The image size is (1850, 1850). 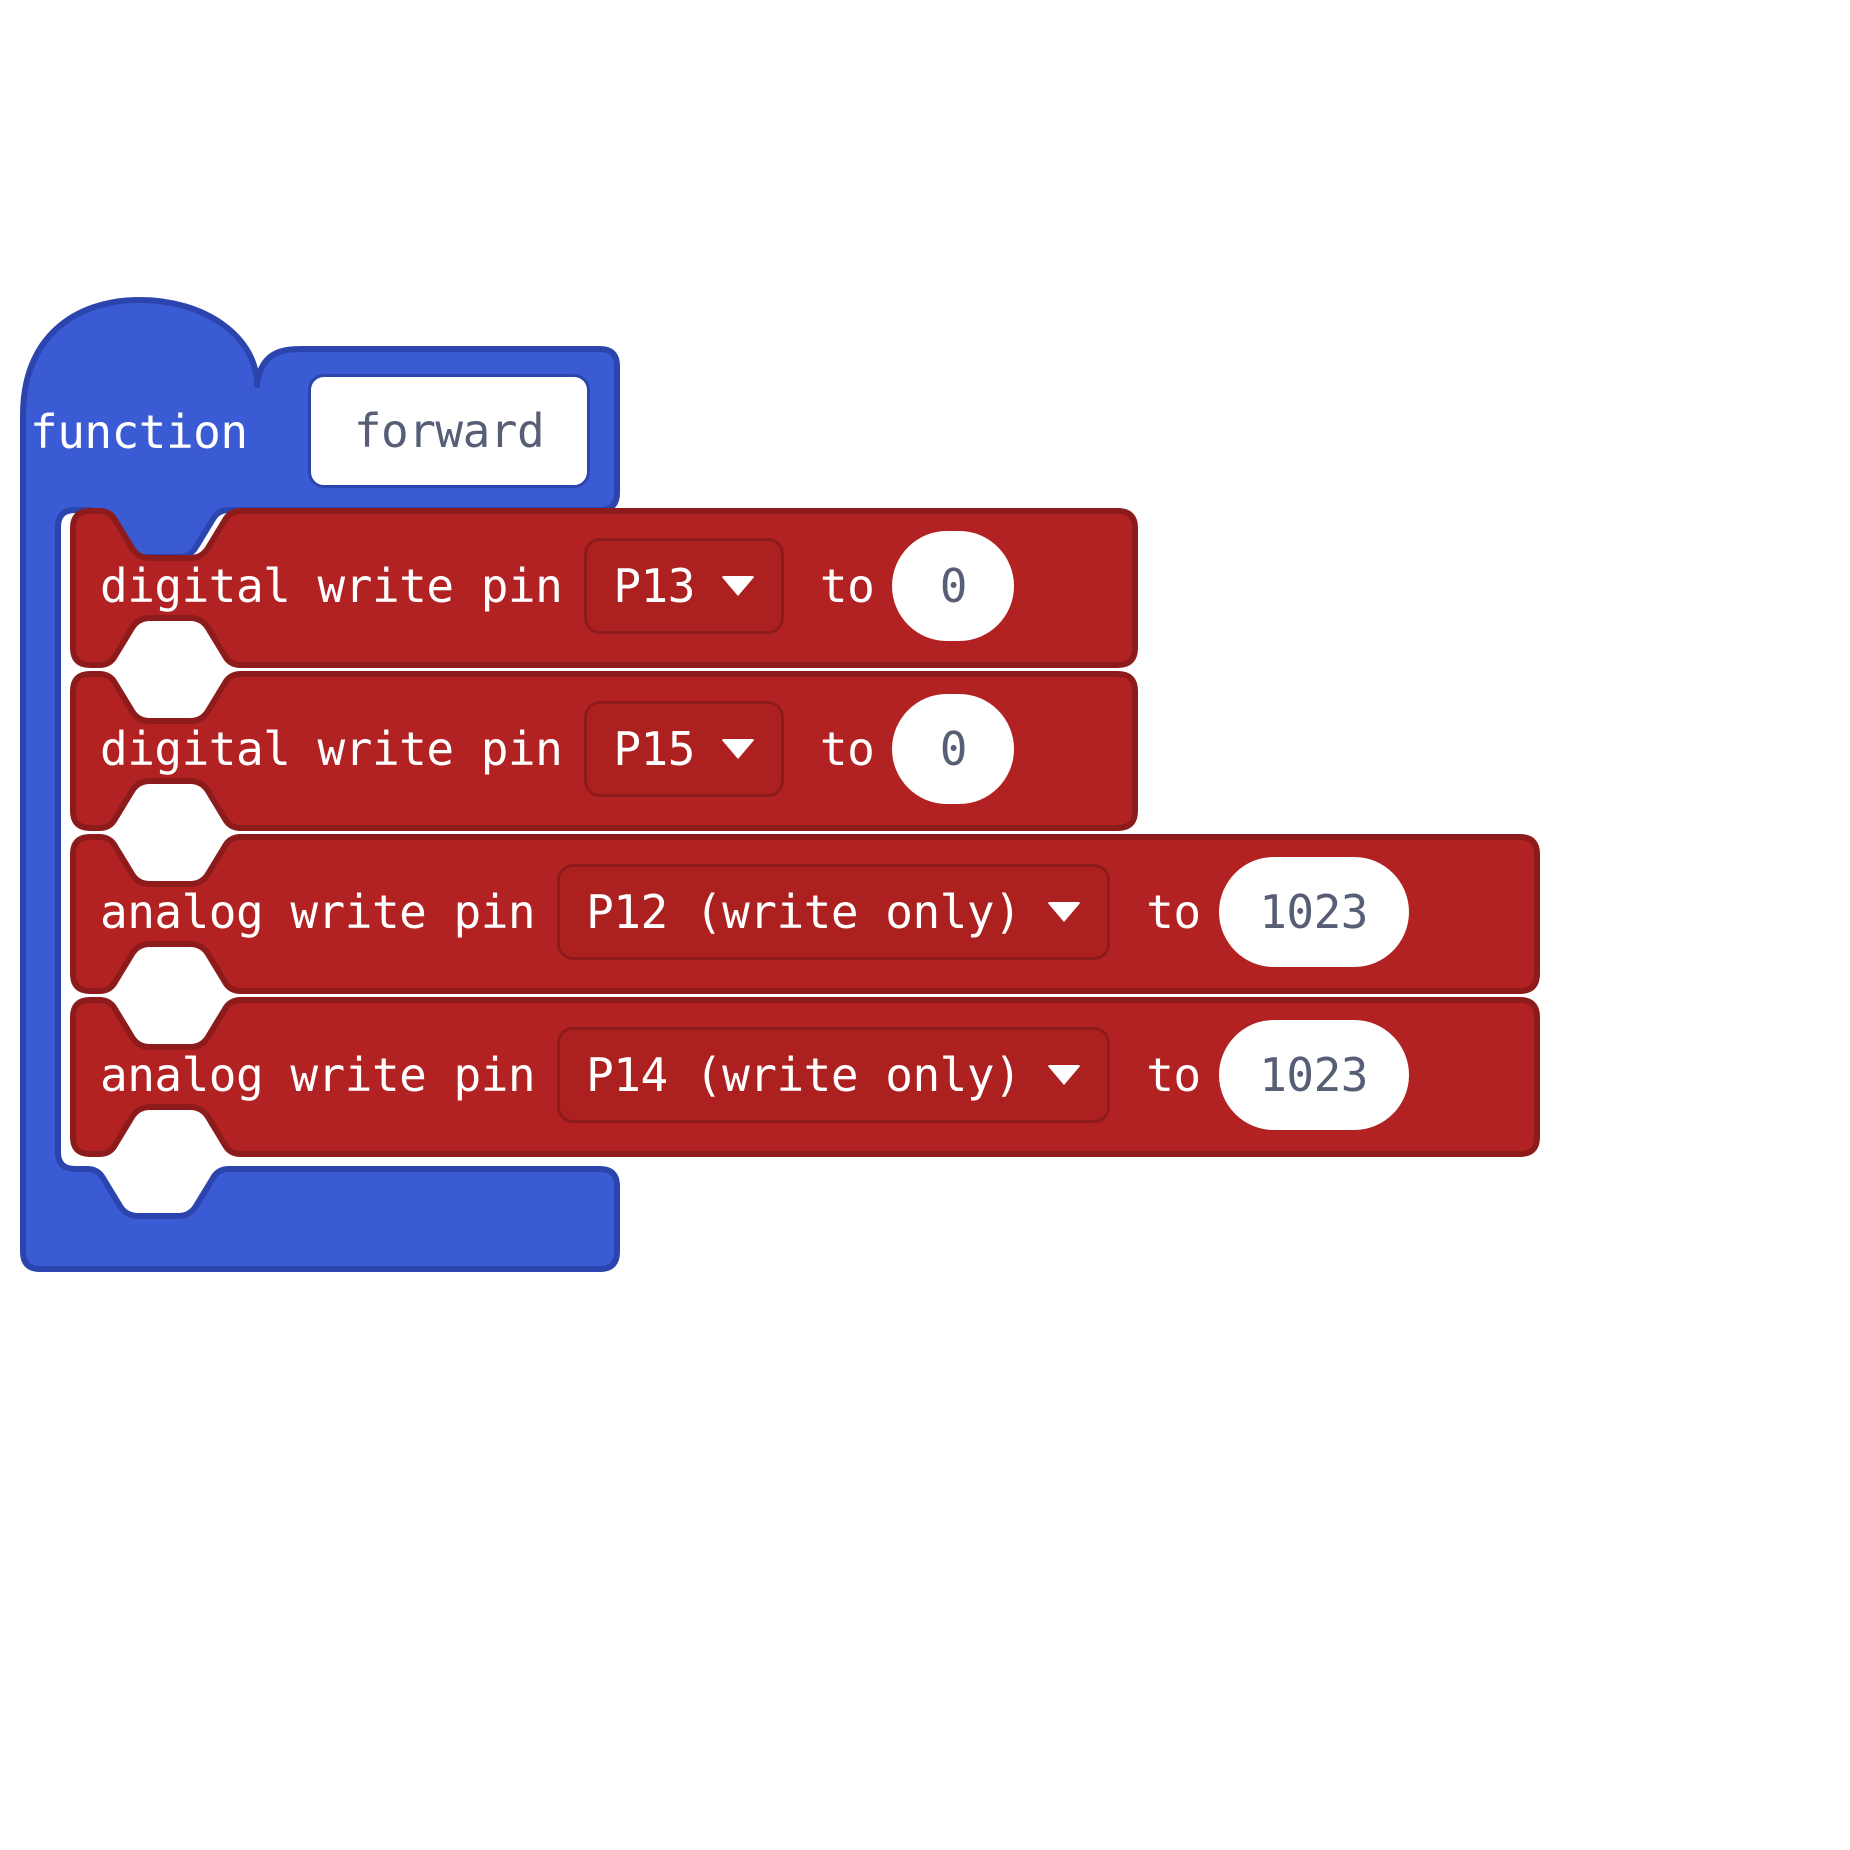 I want to click on pin-dropdown-value: P12 (write only), so click(x=804, y=912).